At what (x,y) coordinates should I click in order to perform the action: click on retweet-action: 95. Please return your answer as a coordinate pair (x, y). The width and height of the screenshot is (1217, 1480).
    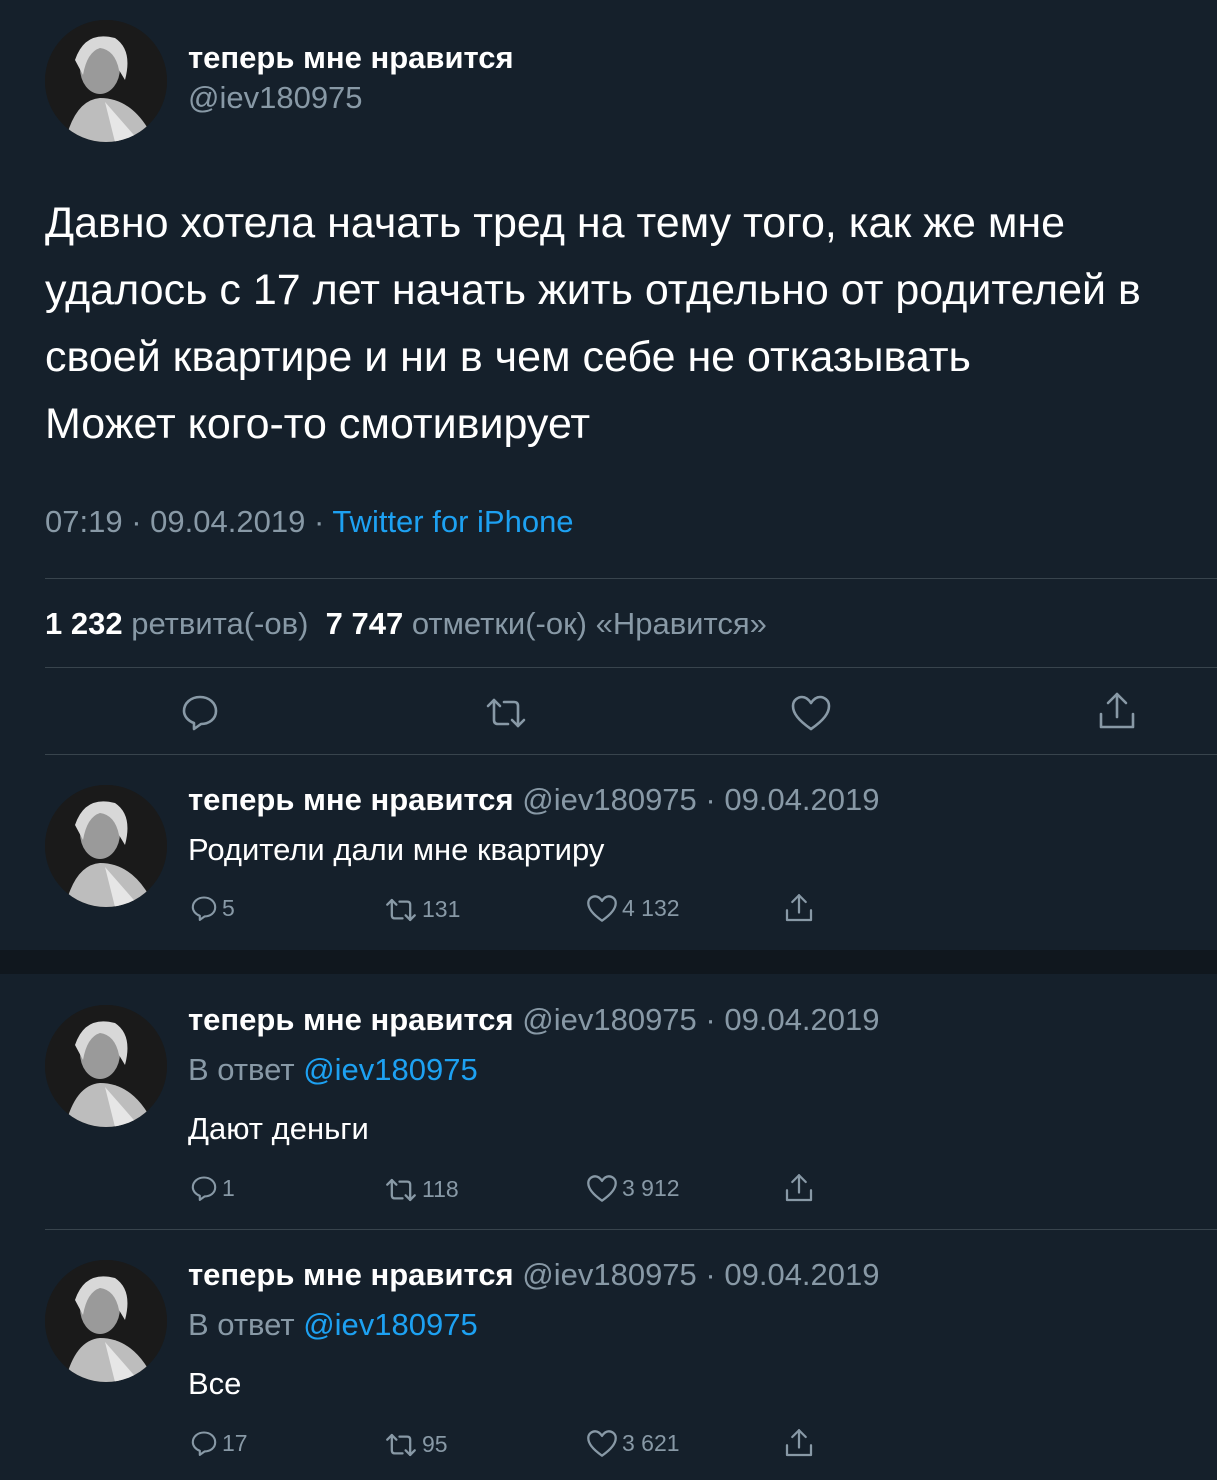
    Looking at the image, I should click on (416, 1444).